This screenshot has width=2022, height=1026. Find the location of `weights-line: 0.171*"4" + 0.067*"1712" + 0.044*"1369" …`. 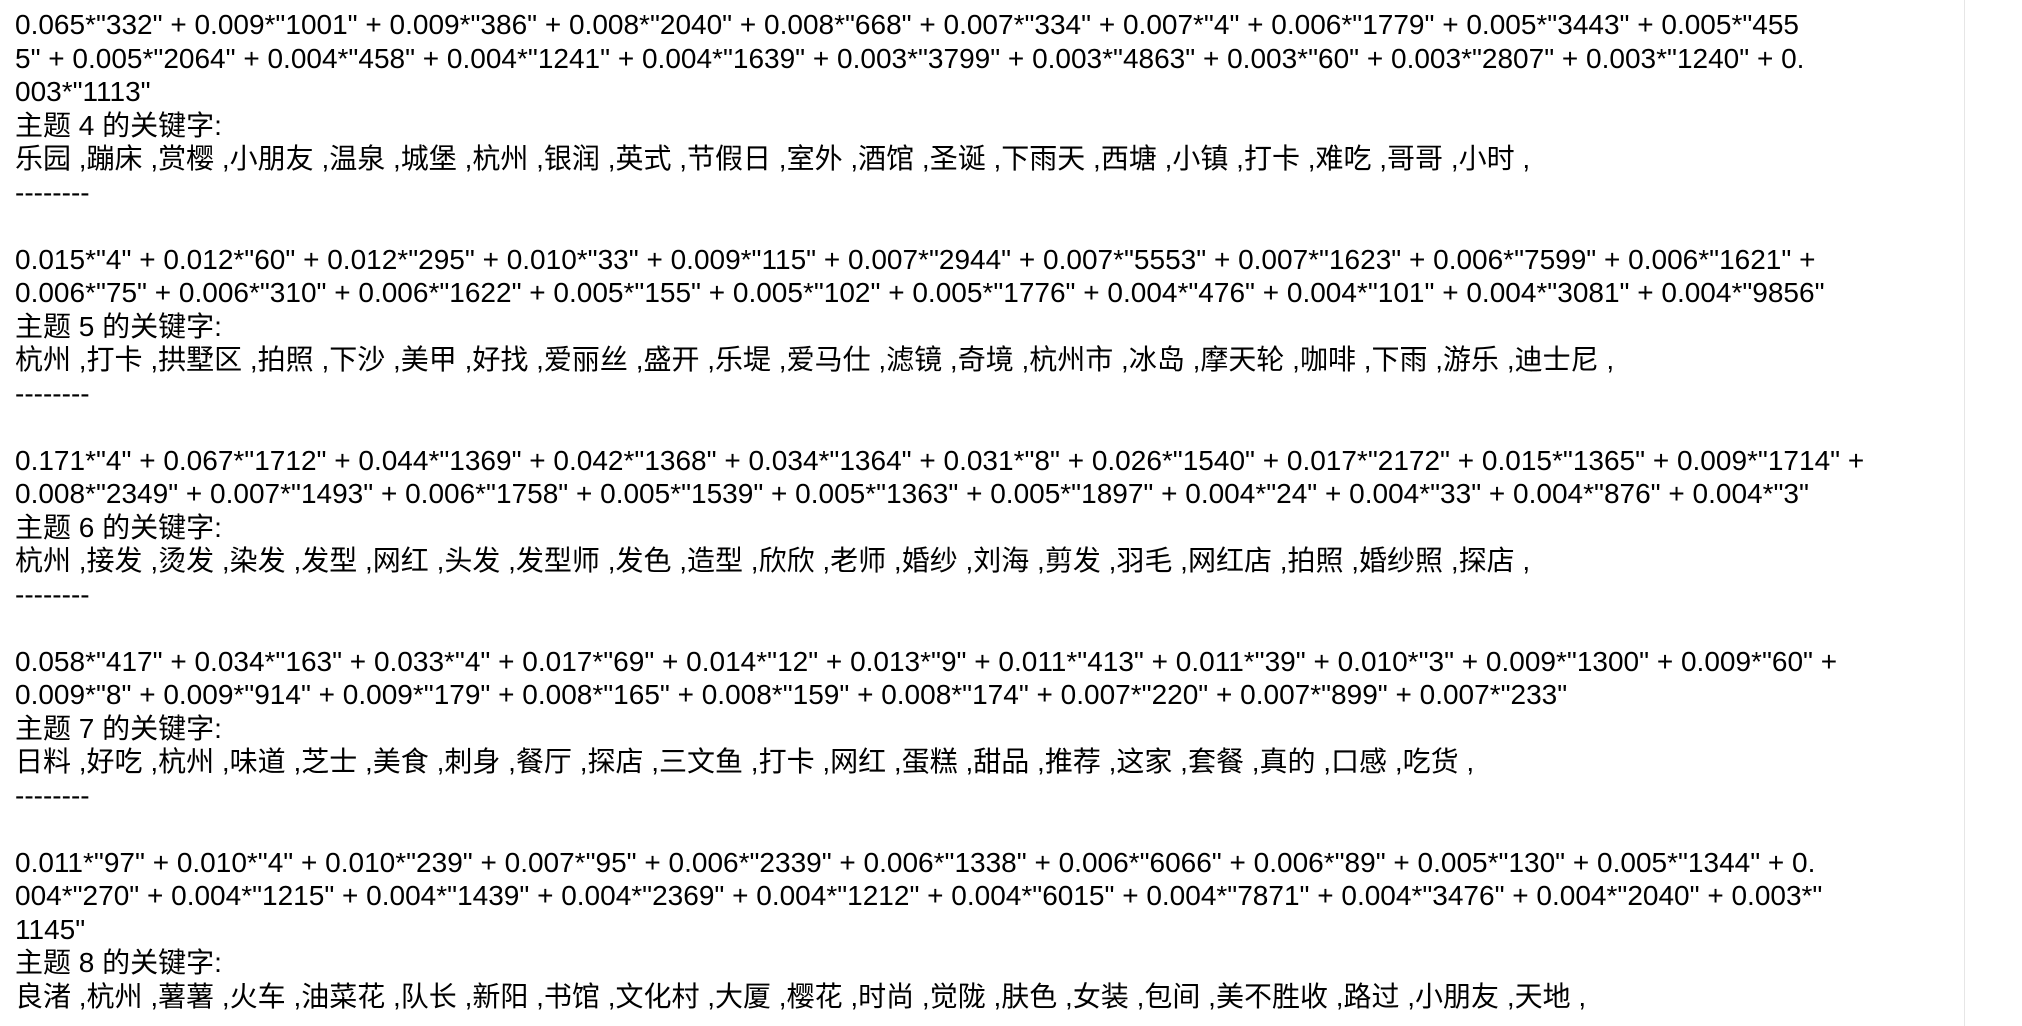

weights-line: 0.171*"4" + 0.067*"1712" + 0.044*"1369" … is located at coordinates (940, 460).